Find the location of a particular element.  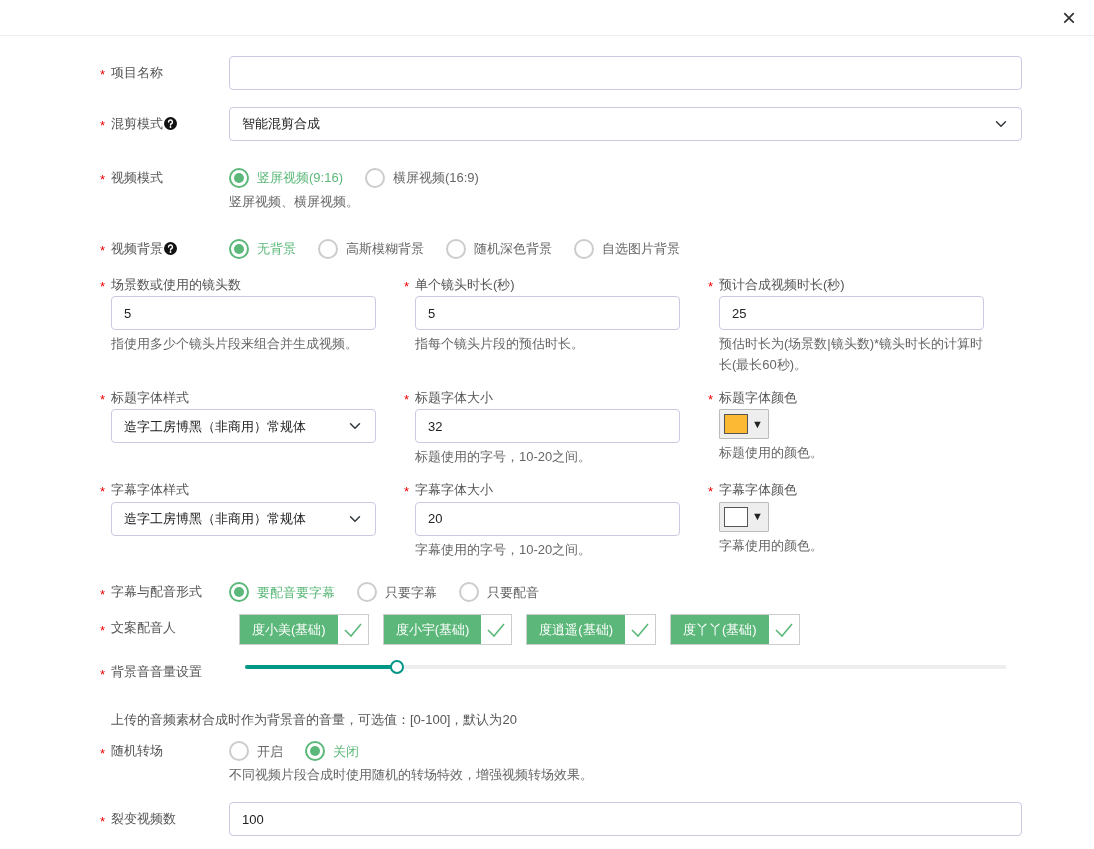

field-label: 字幕字体颜色 is located at coordinates (758, 490).